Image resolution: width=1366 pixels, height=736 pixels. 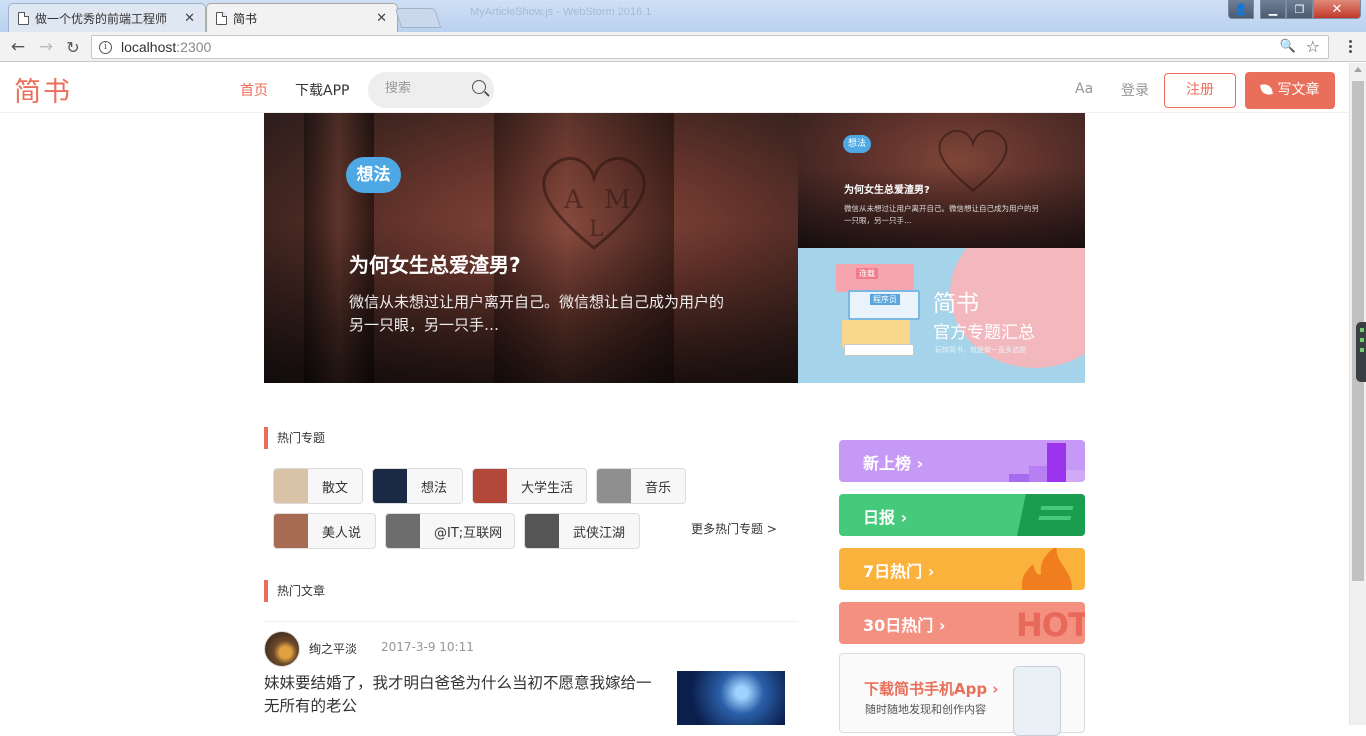 I want to click on avatar, so click(x=282, y=649).